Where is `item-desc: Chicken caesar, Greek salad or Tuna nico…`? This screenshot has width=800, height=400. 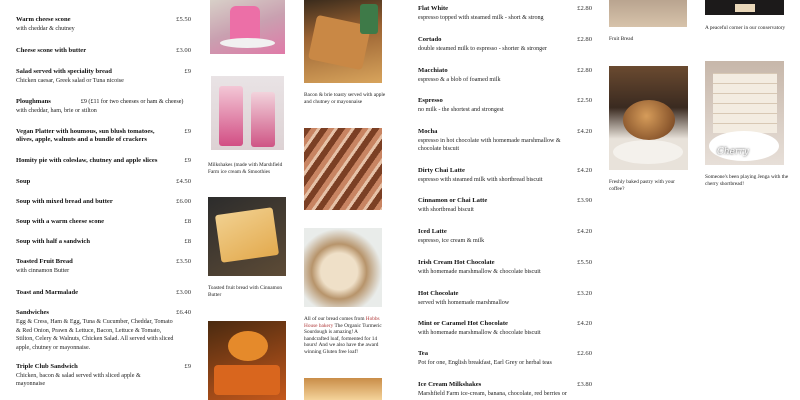 item-desc: Chicken caesar, Greek salad or Tuna nico… is located at coordinates (70, 81).